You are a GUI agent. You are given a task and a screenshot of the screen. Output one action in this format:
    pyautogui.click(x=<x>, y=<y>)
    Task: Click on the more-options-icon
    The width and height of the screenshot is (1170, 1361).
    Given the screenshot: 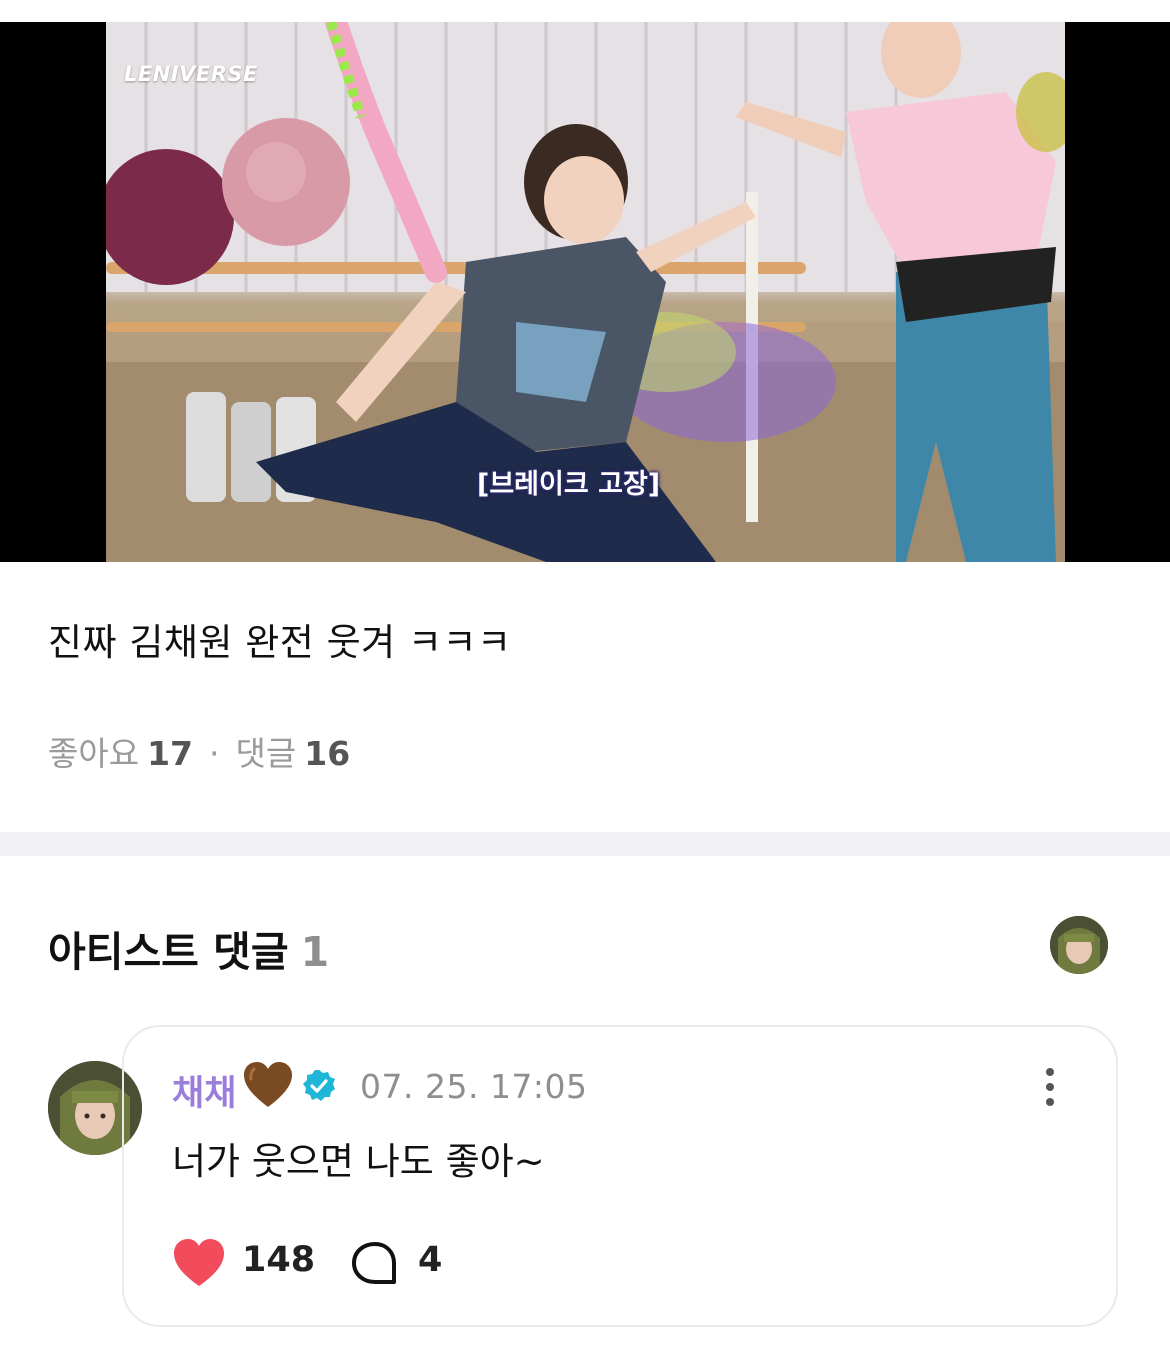 What is the action you would take?
    pyautogui.click(x=1050, y=1087)
    